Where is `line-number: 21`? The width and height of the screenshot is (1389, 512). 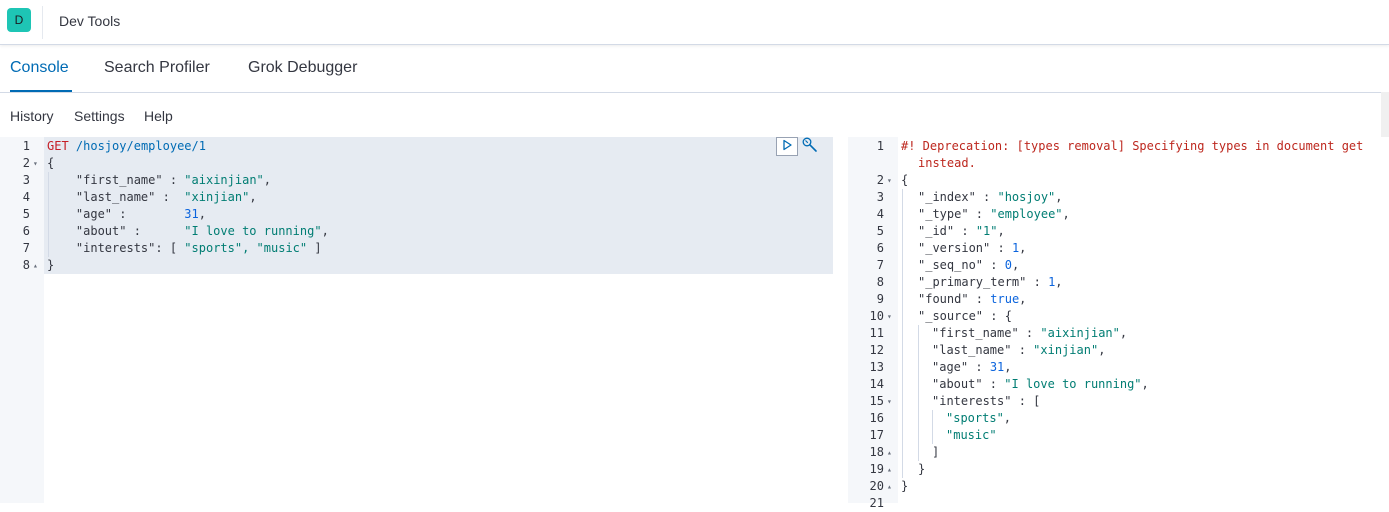 line-number: 21 is located at coordinates (876, 503).